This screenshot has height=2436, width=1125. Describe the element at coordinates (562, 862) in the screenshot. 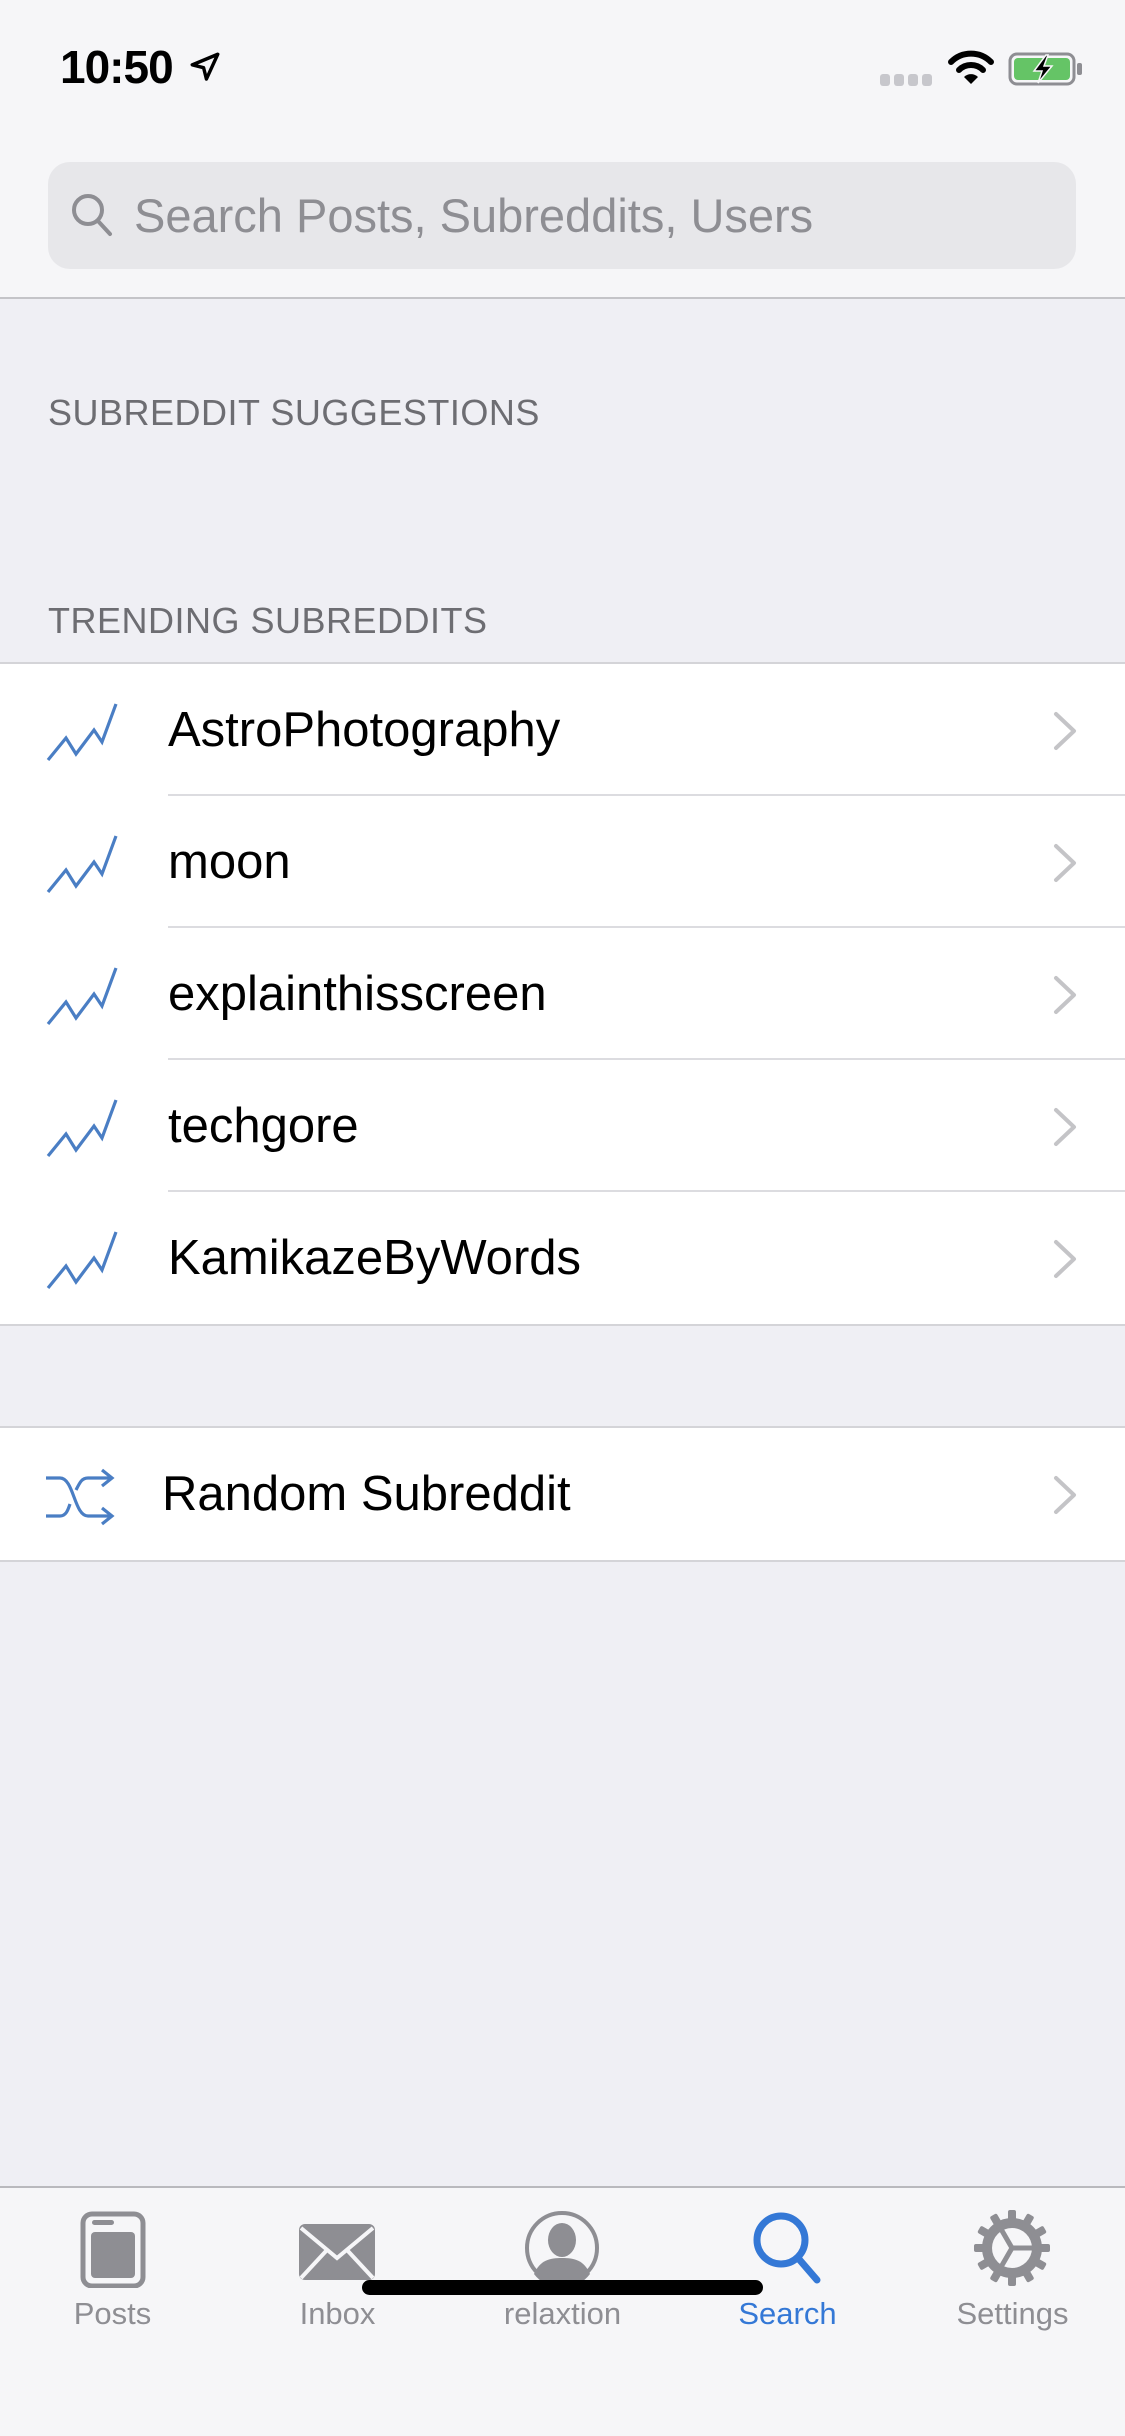

I see `trending-subreddit-row: moon` at that location.